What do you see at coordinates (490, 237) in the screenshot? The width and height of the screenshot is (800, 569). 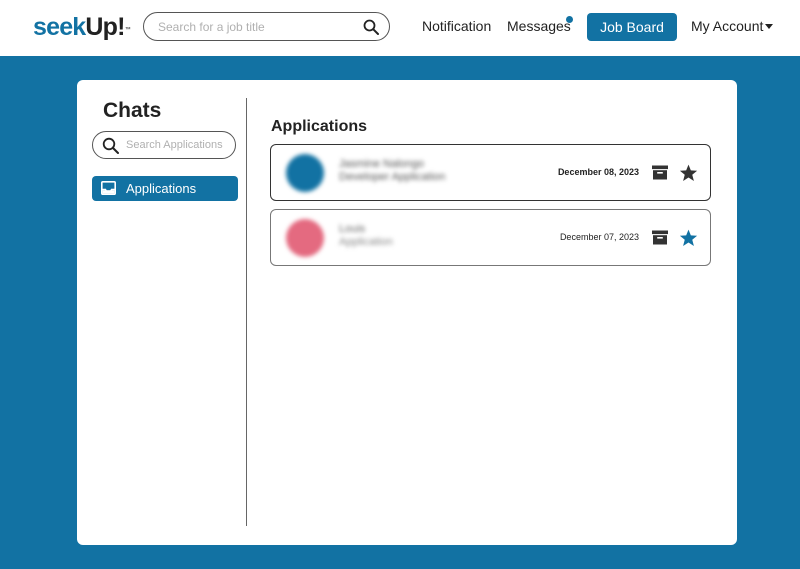 I see `application-row: Louis Application December 07, 2023` at bounding box center [490, 237].